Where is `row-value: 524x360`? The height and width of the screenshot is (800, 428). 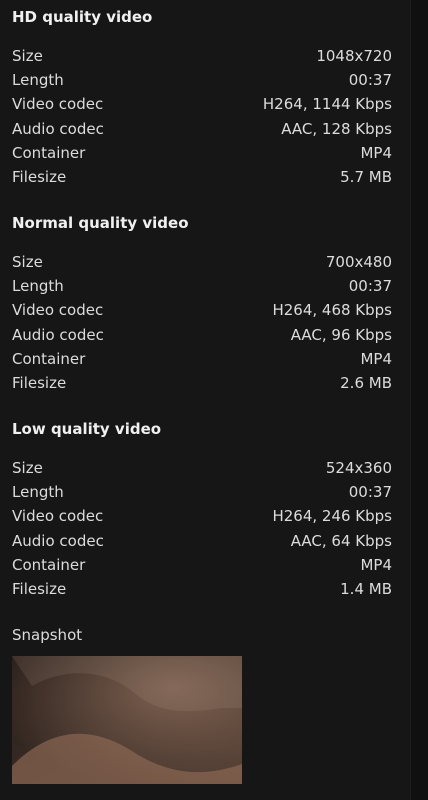 row-value: 524x360 is located at coordinates (358, 468).